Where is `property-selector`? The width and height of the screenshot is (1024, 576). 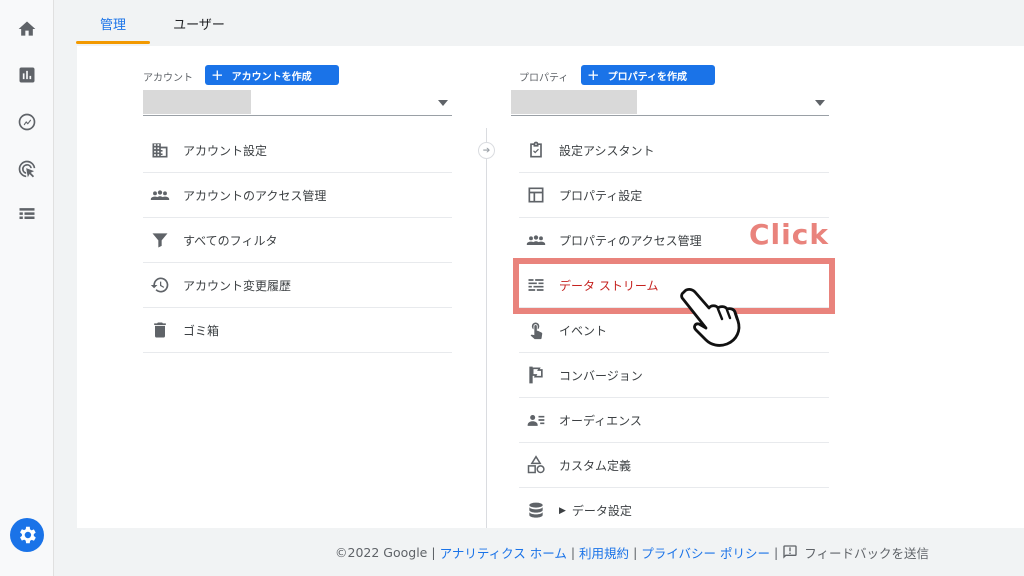 property-selector is located at coordinates (670, 103).